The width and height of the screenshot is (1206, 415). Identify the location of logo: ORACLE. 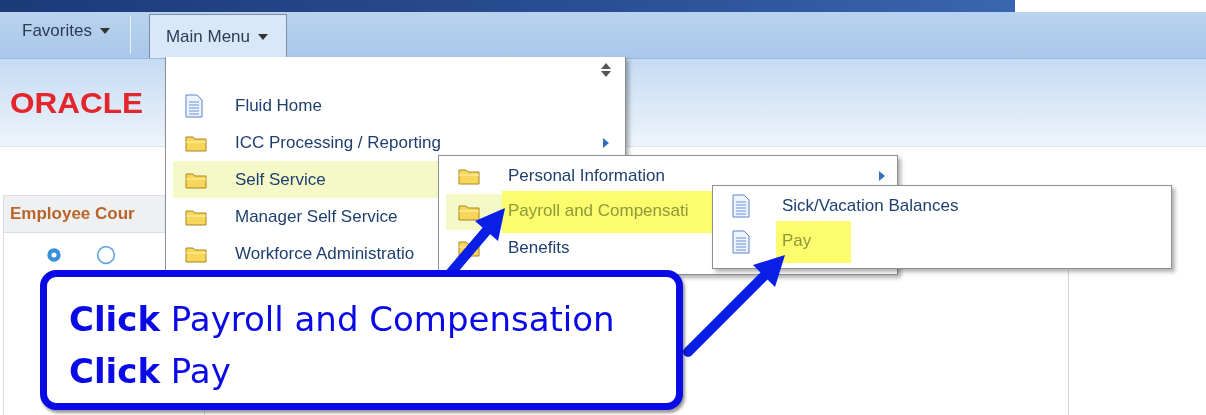
(76, 102).